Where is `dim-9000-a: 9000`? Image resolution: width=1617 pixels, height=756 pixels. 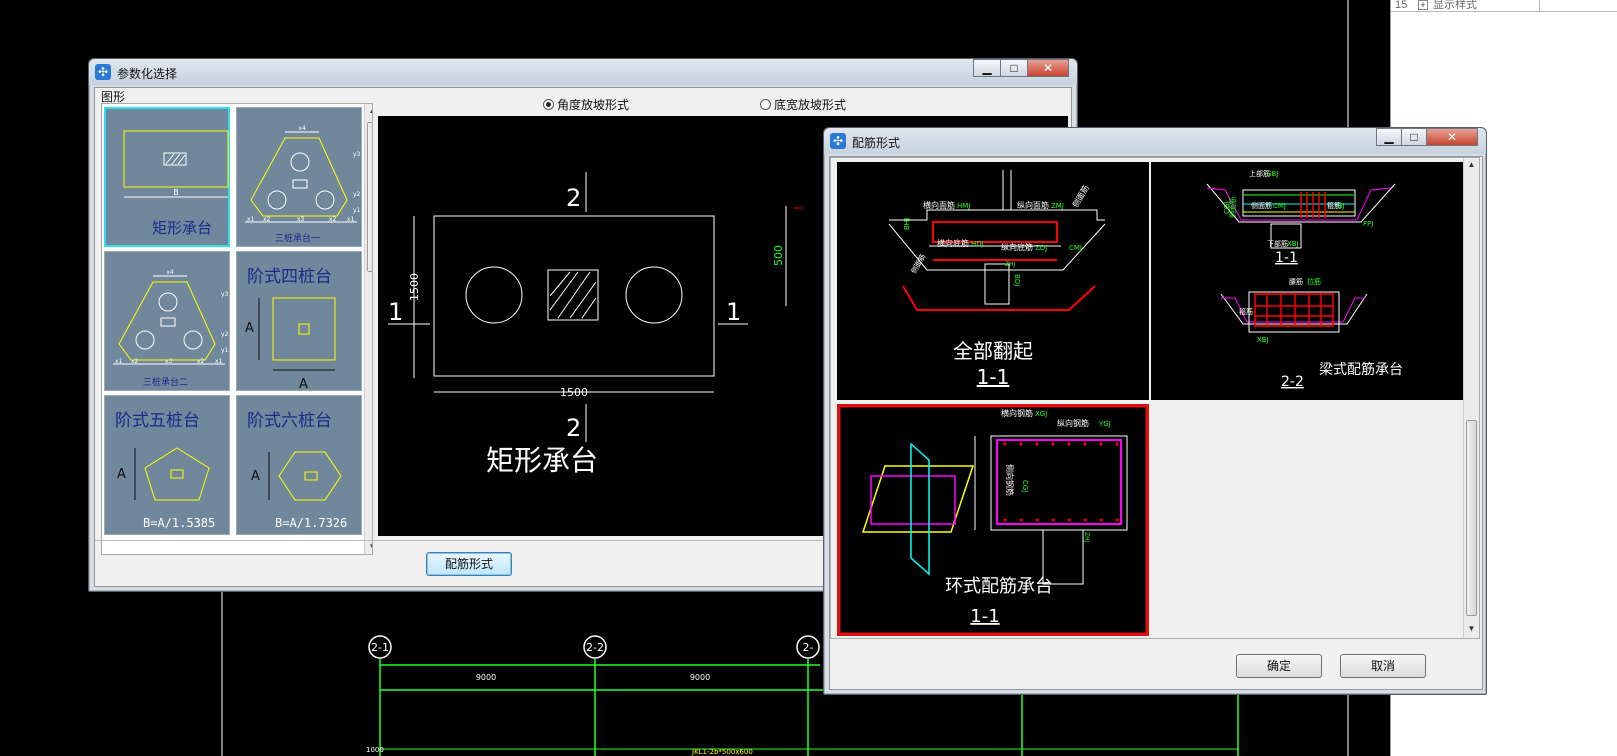 dim-9000-a: 9000 is located at coordinates (486, 677).